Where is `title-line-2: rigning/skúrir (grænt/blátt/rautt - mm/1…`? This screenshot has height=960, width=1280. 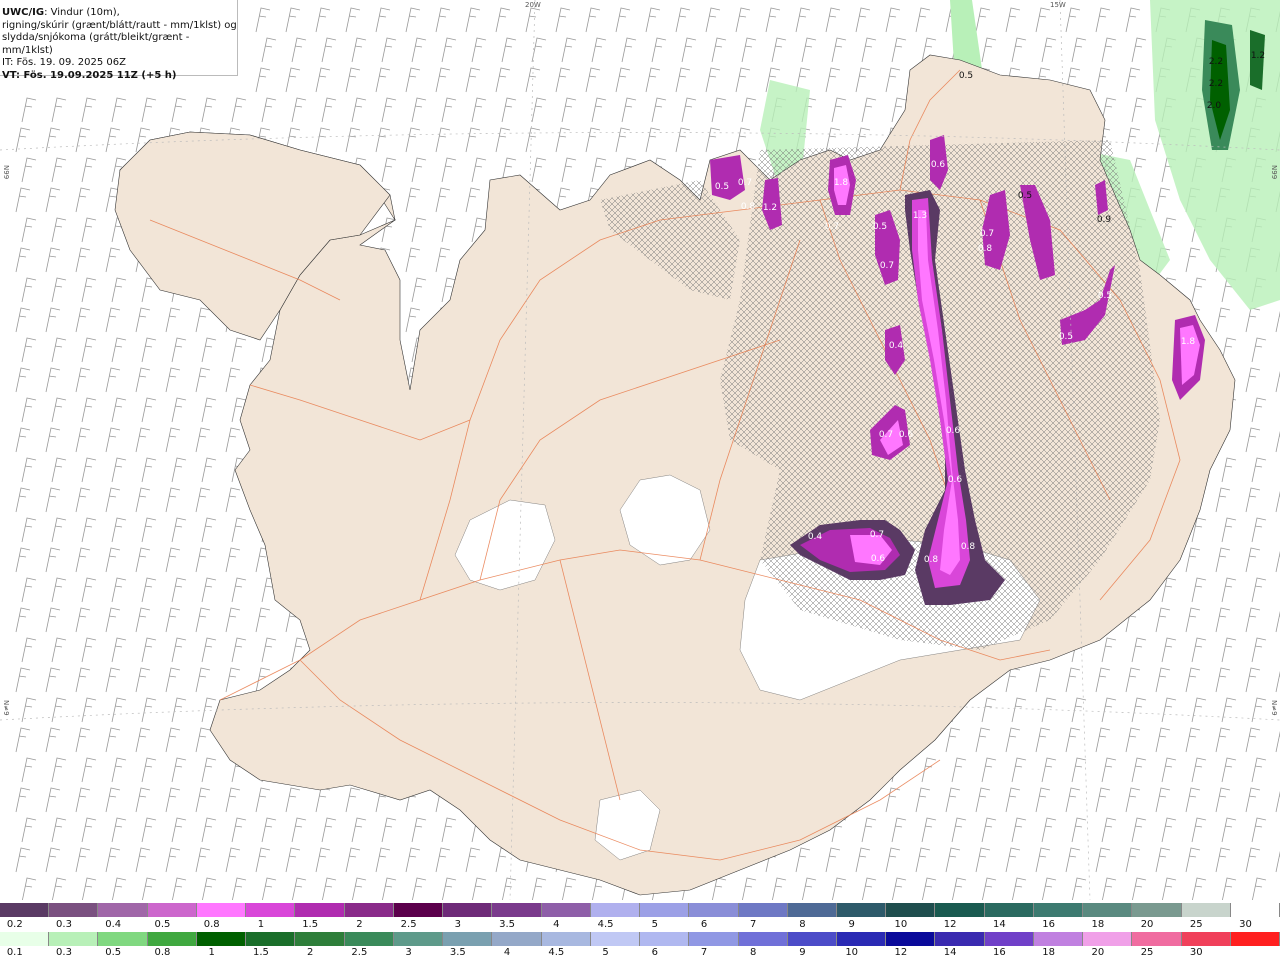 title-line-2: rigning/skúrir (grænt/blátt/rautt - mm/1… is located at coordinates (119, 25).